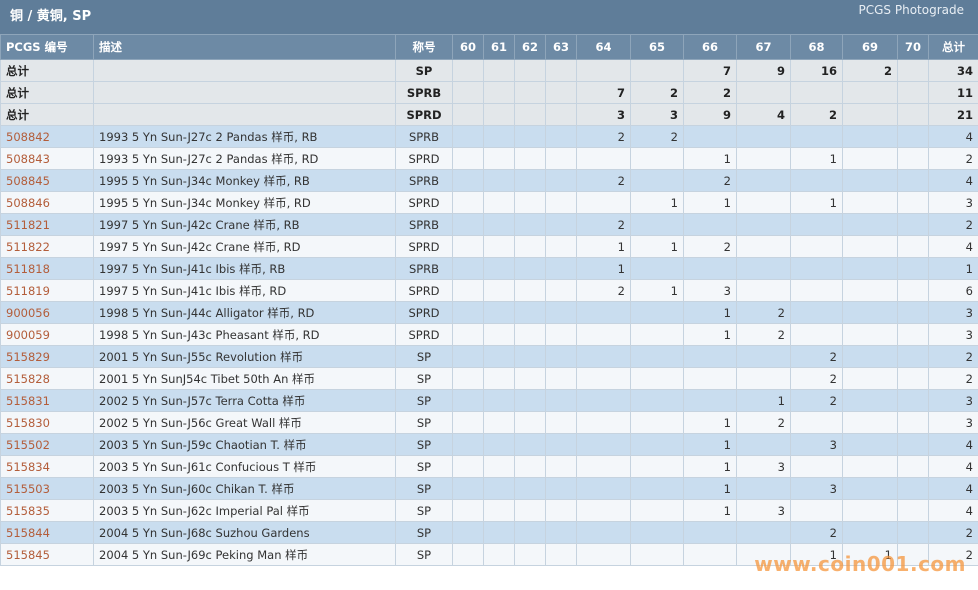  I want to click on column-header-g60: 60, so click(468, 47).